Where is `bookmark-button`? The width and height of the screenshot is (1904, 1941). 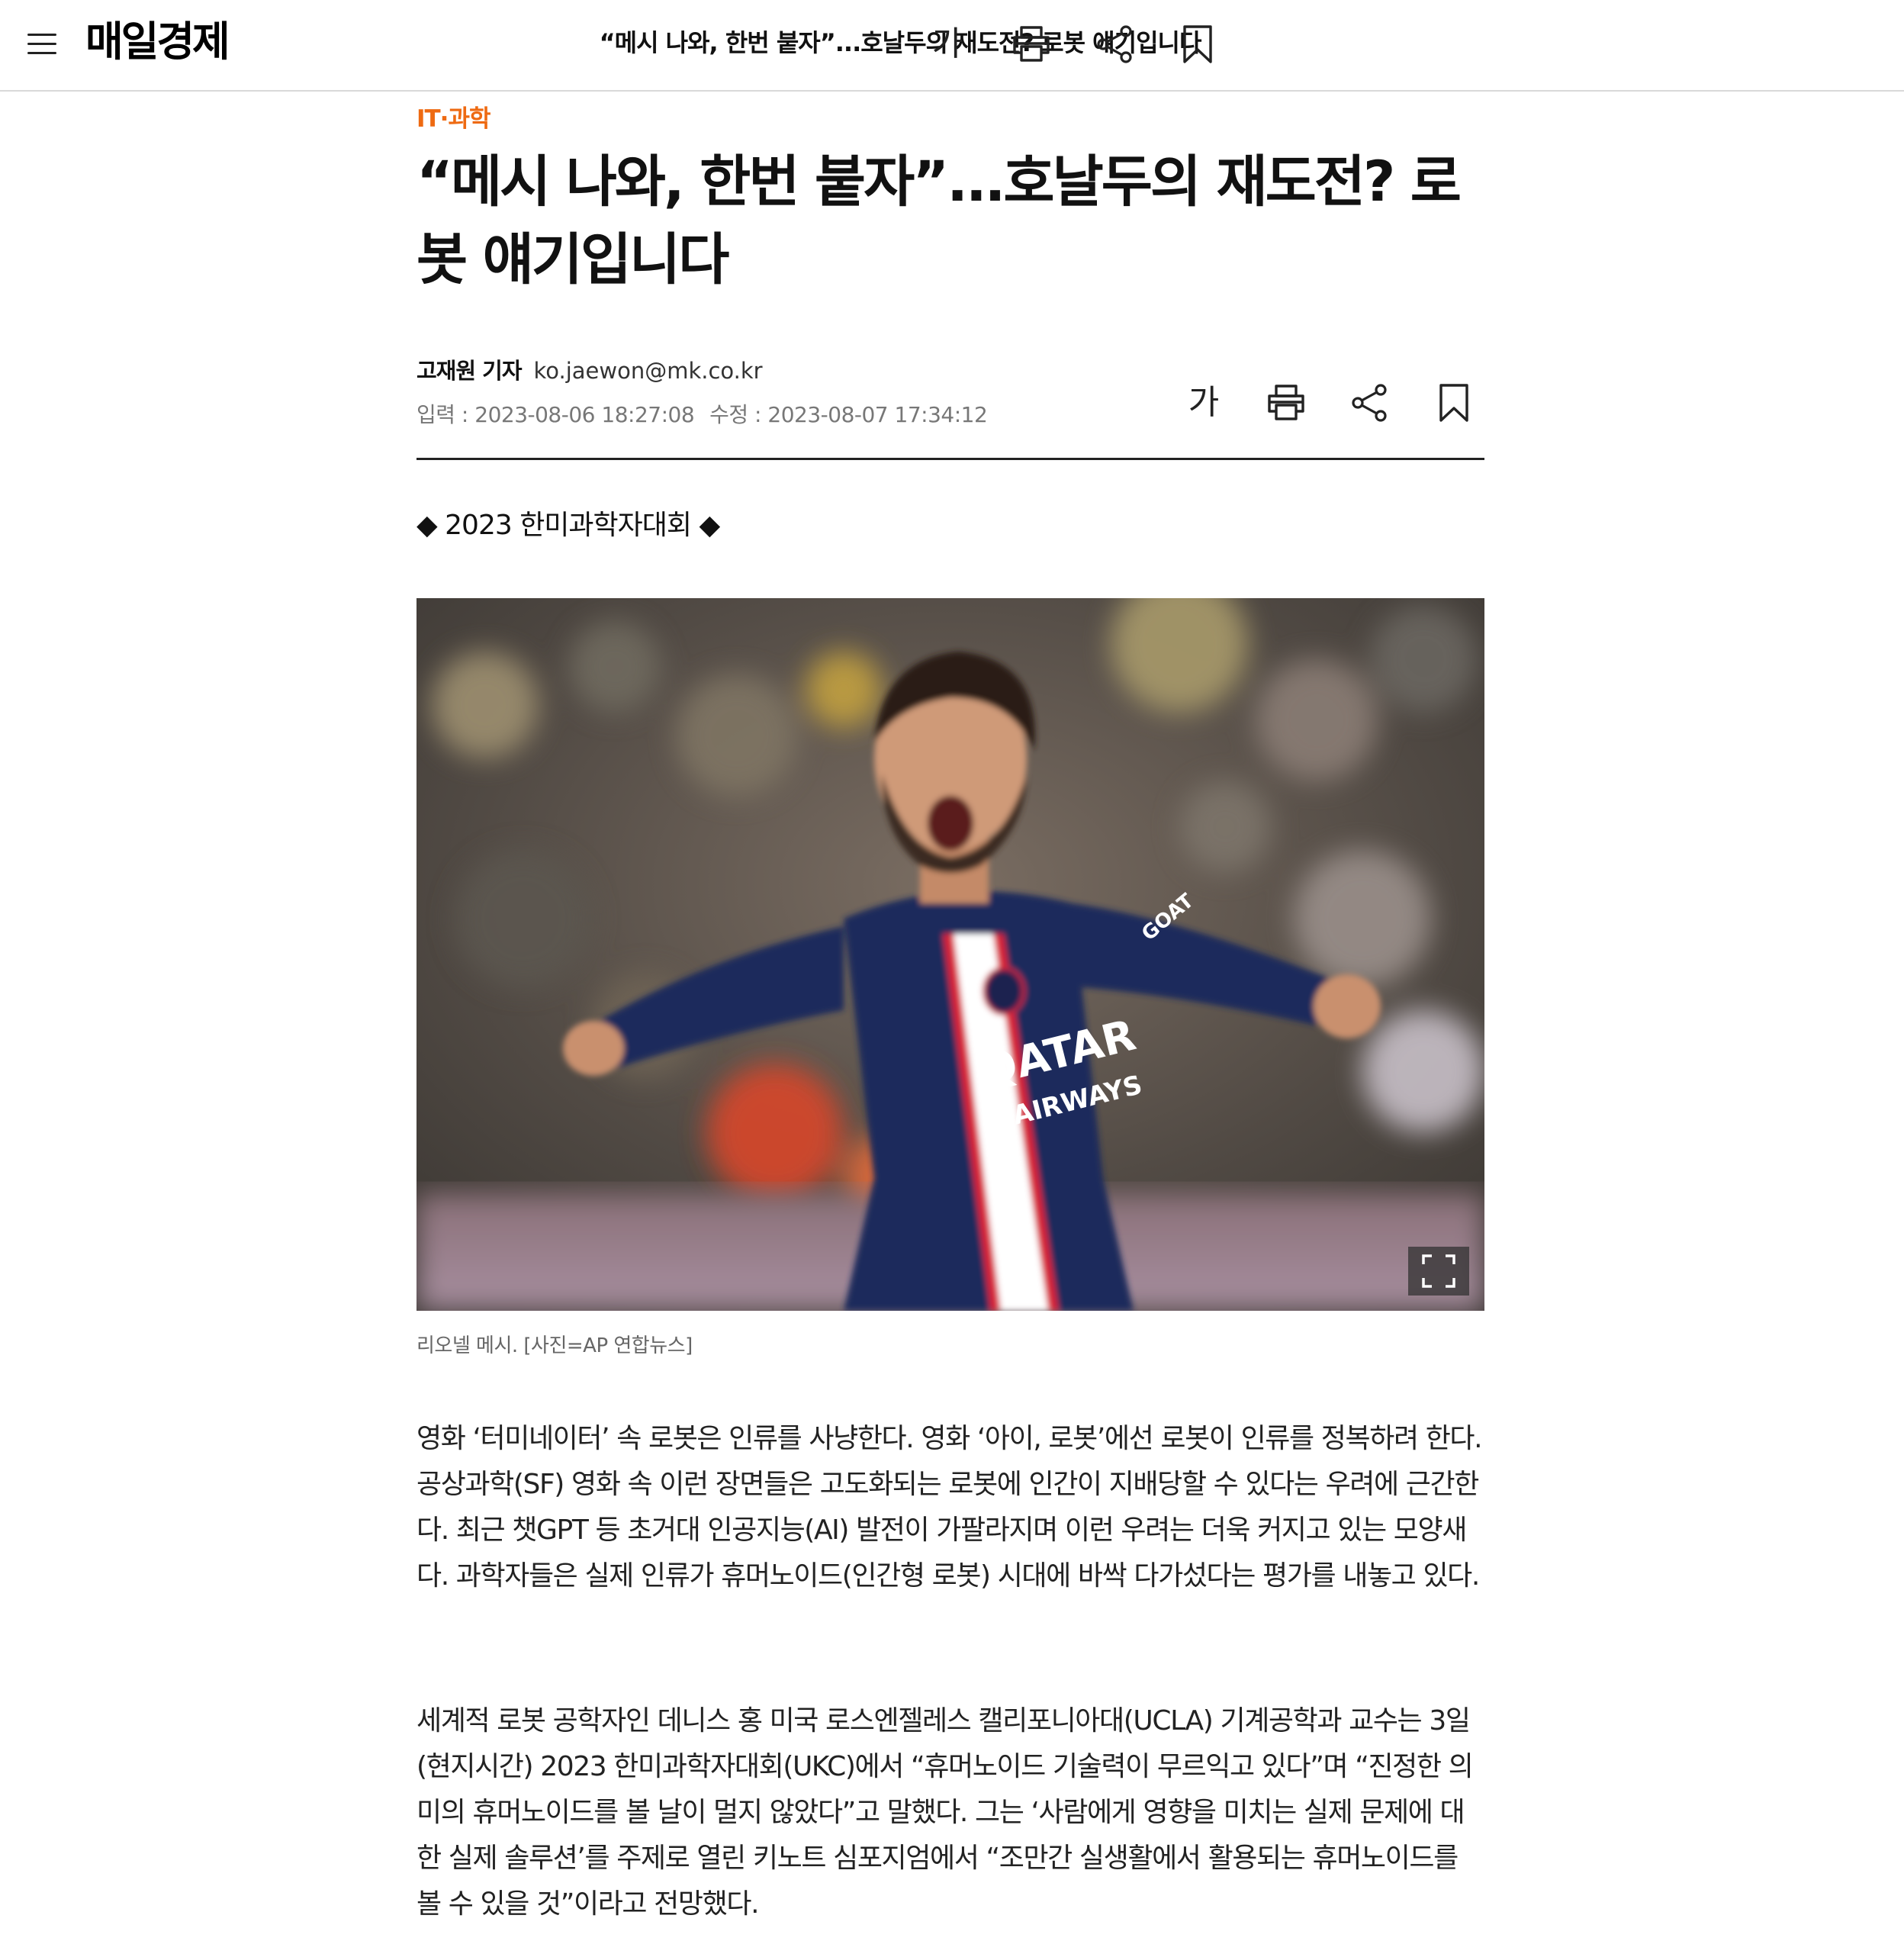 bookmark-button is located at coordinates (1197, 44).